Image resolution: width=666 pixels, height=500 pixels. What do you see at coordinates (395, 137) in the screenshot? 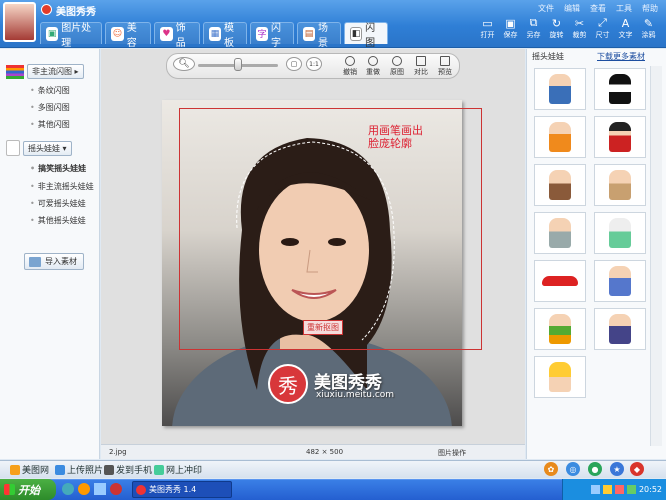
I see `draw-outline-hint: 用画笔画出脸庞轮廓` at bounding box center [395, 137].